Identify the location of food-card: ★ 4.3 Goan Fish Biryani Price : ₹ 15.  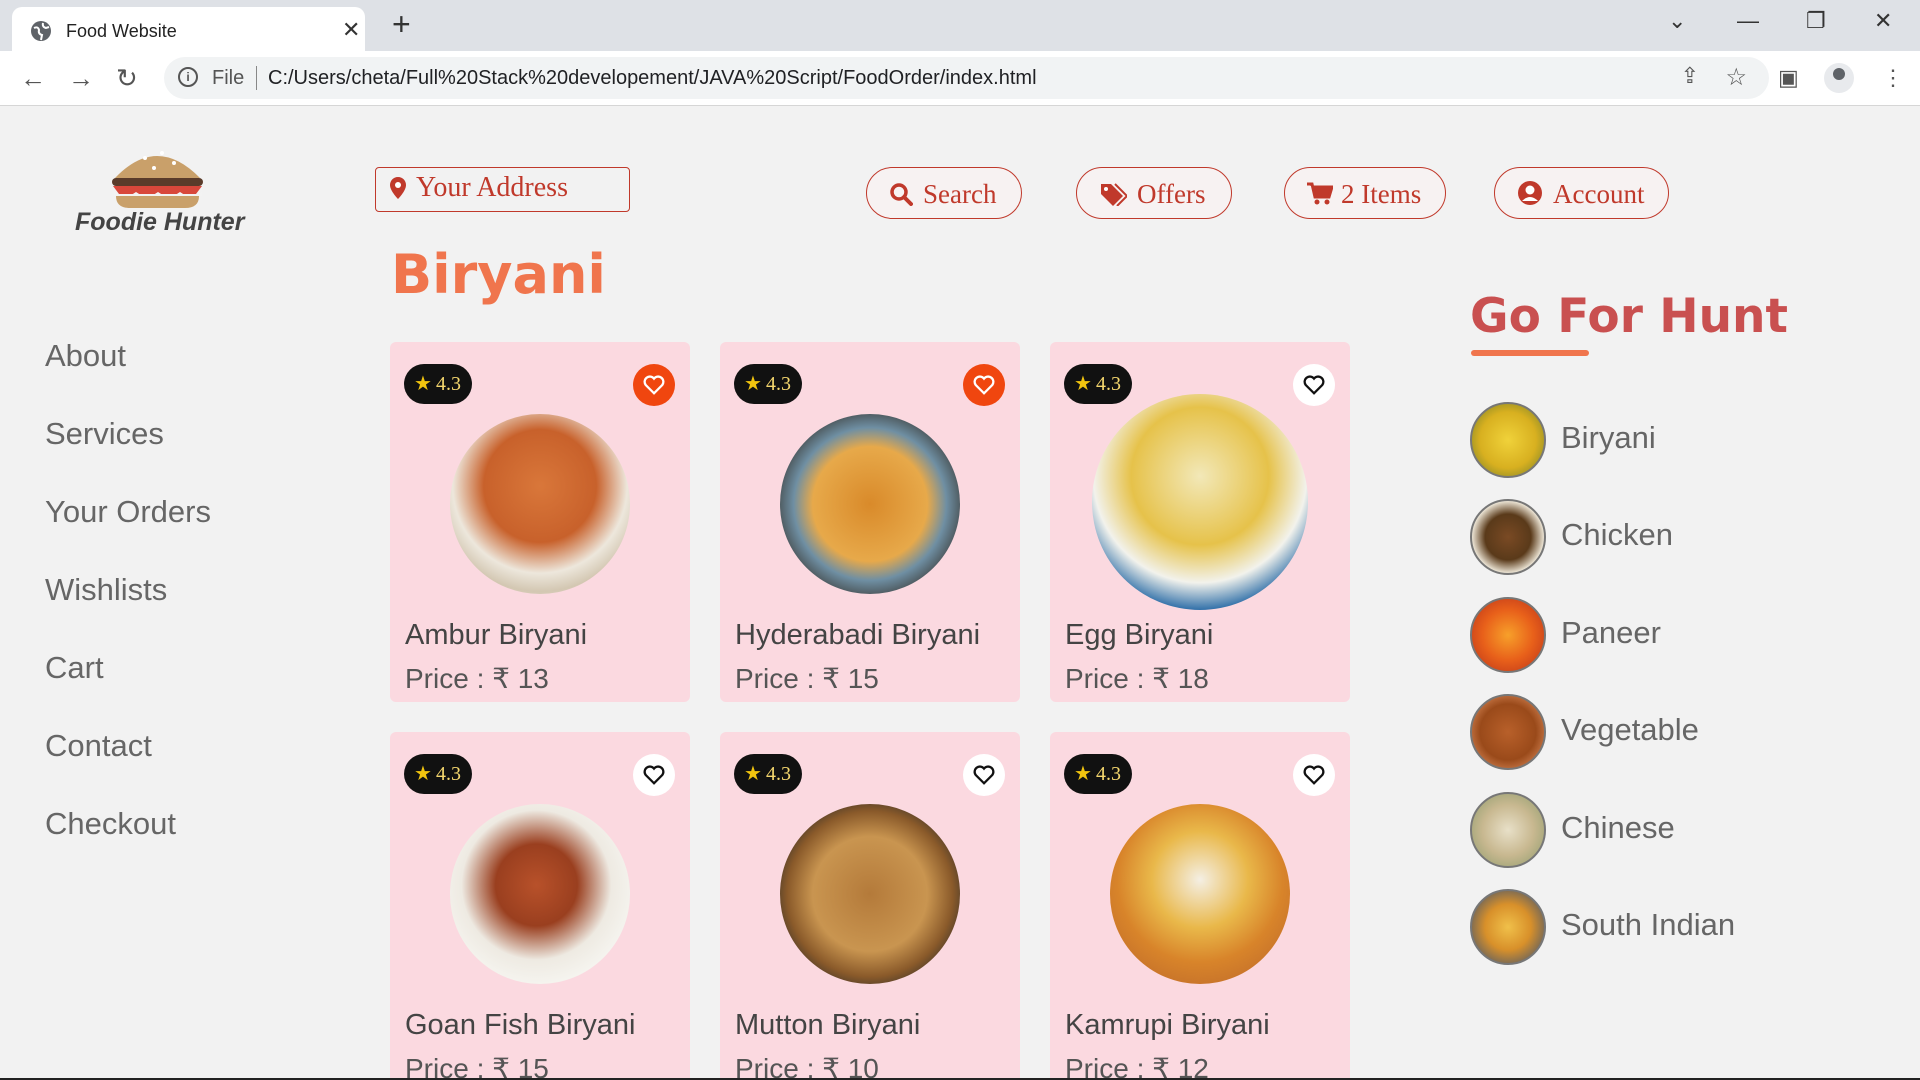
(540, 906).